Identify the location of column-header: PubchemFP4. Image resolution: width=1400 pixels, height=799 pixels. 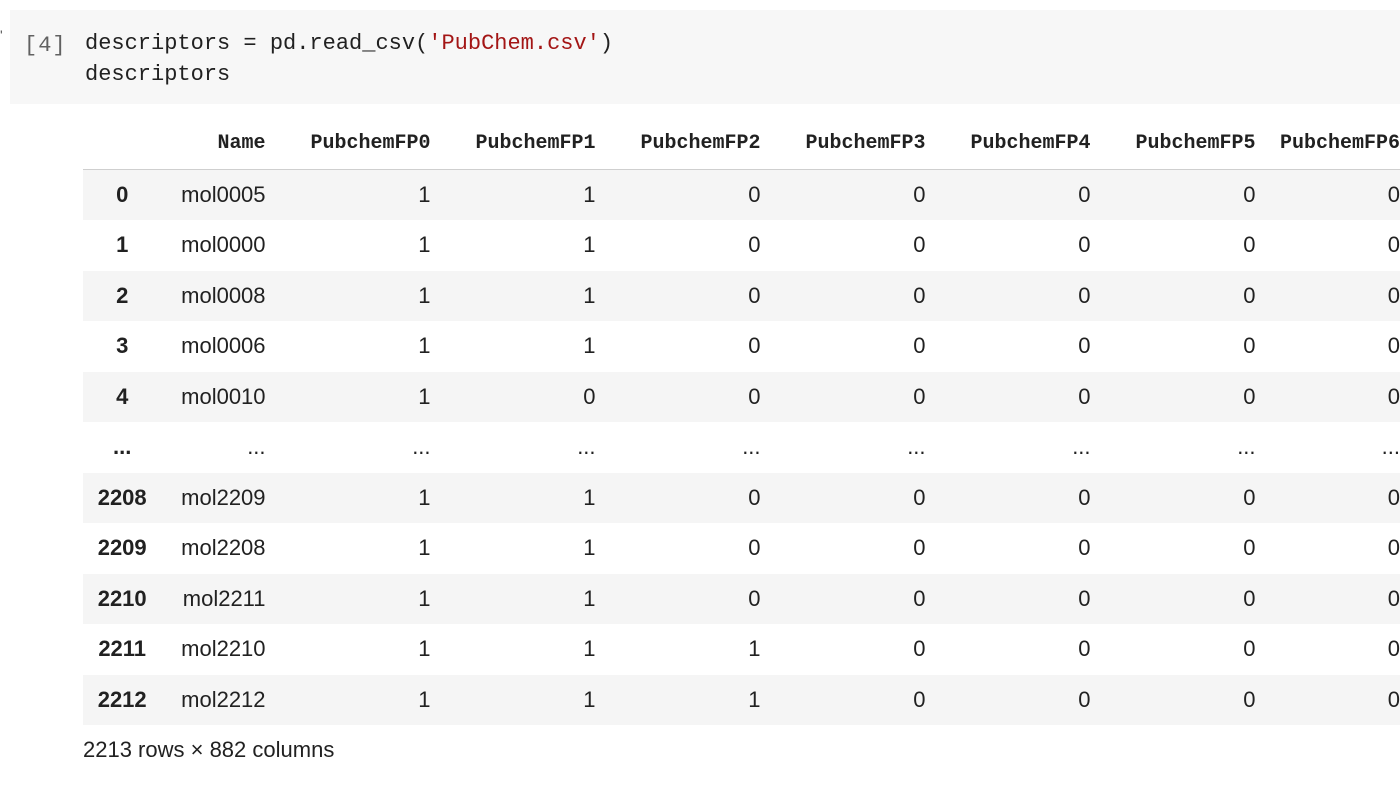
(1008, 144).